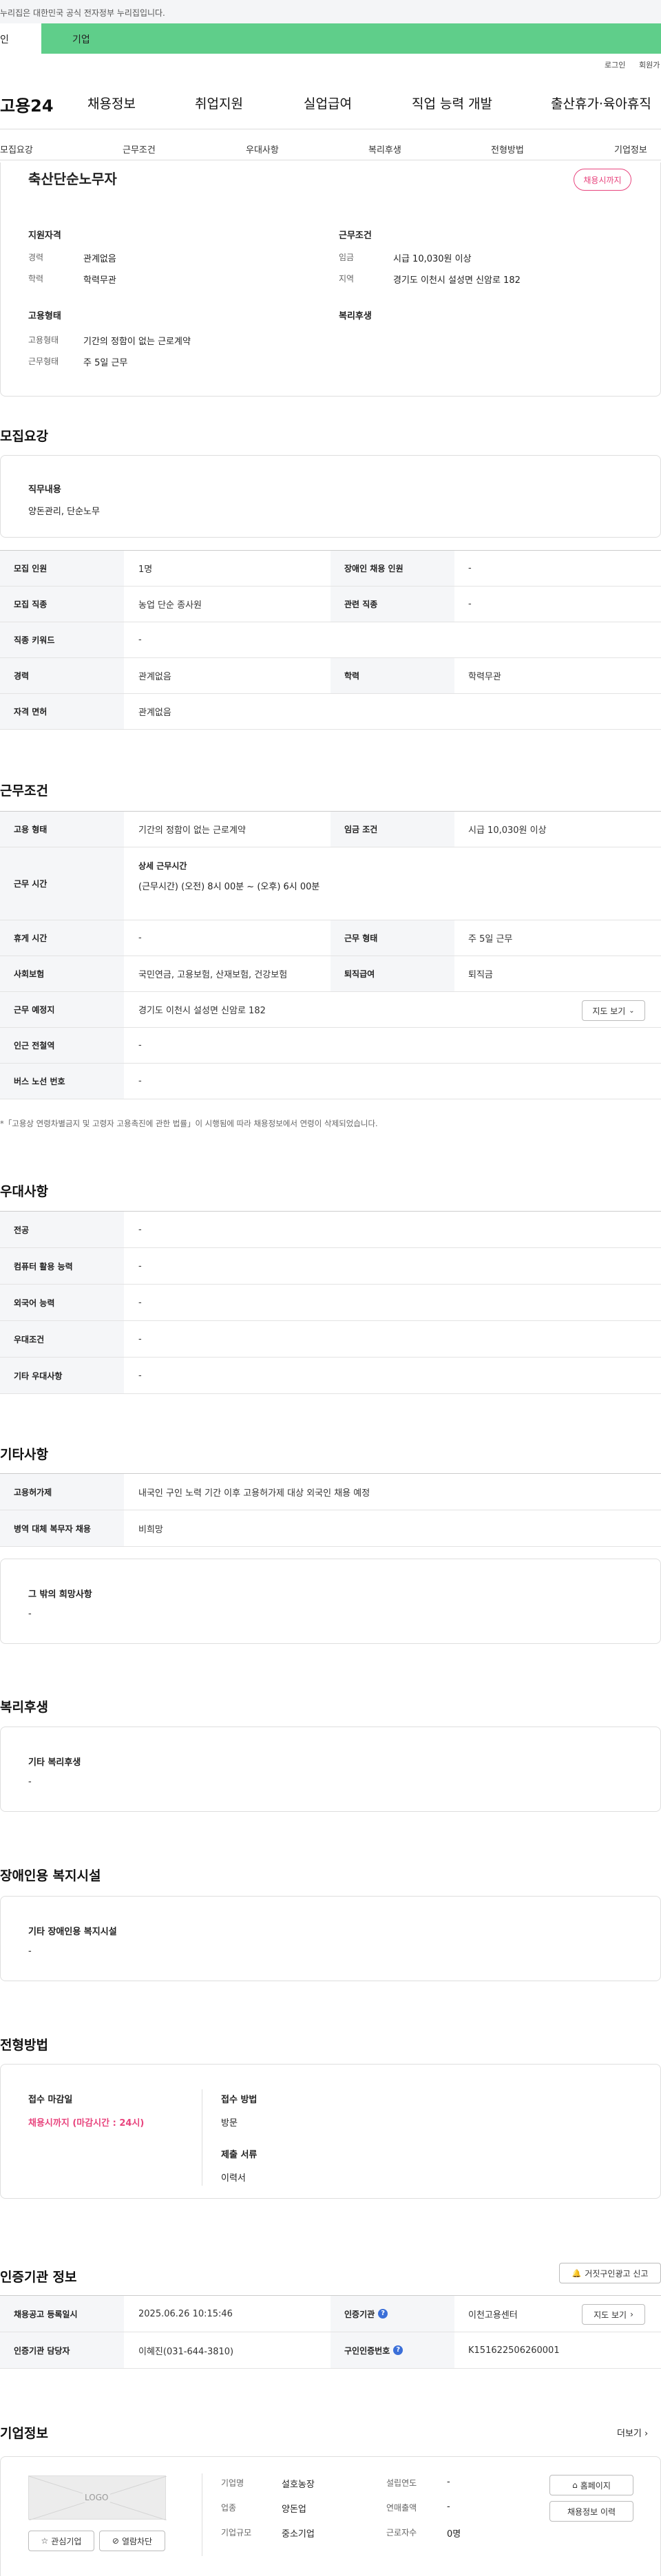 This screenshot has height=2576, width=661. I want to click on company-more-link: 더보기 ›, so click(632, 2433).